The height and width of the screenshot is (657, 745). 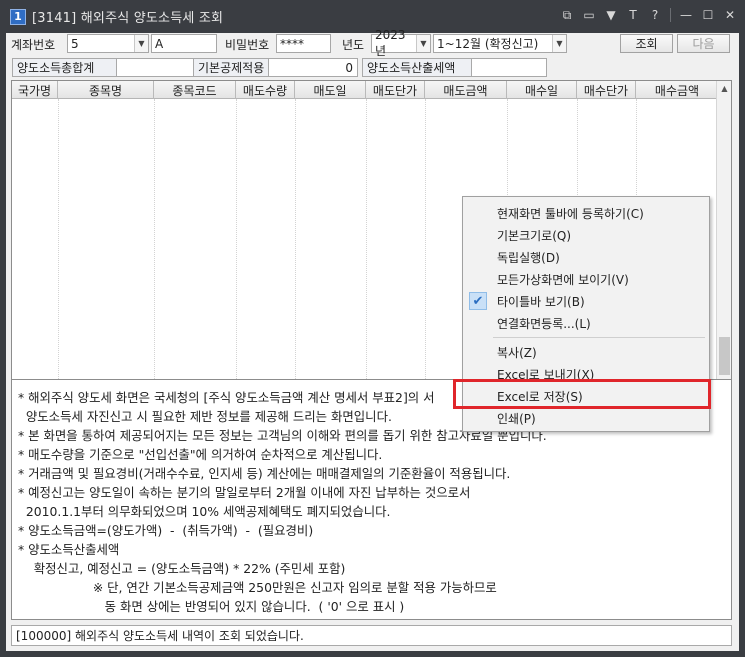 I want to click on close-icon: ✕, so click(x=730, y=15).